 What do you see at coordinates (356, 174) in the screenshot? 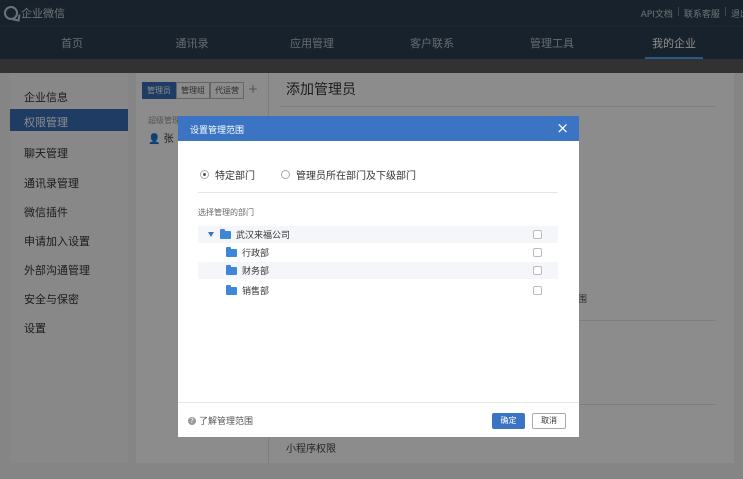
I see `radio-label-admin-departments: 管理员所在部门及下级部门` at bounding box center [356, 174].